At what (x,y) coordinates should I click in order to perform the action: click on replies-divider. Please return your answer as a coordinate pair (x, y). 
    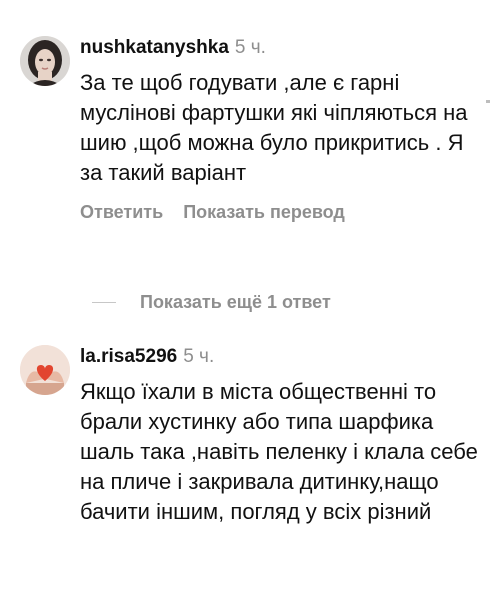
    Looking at the image, I should click on (104, 302).